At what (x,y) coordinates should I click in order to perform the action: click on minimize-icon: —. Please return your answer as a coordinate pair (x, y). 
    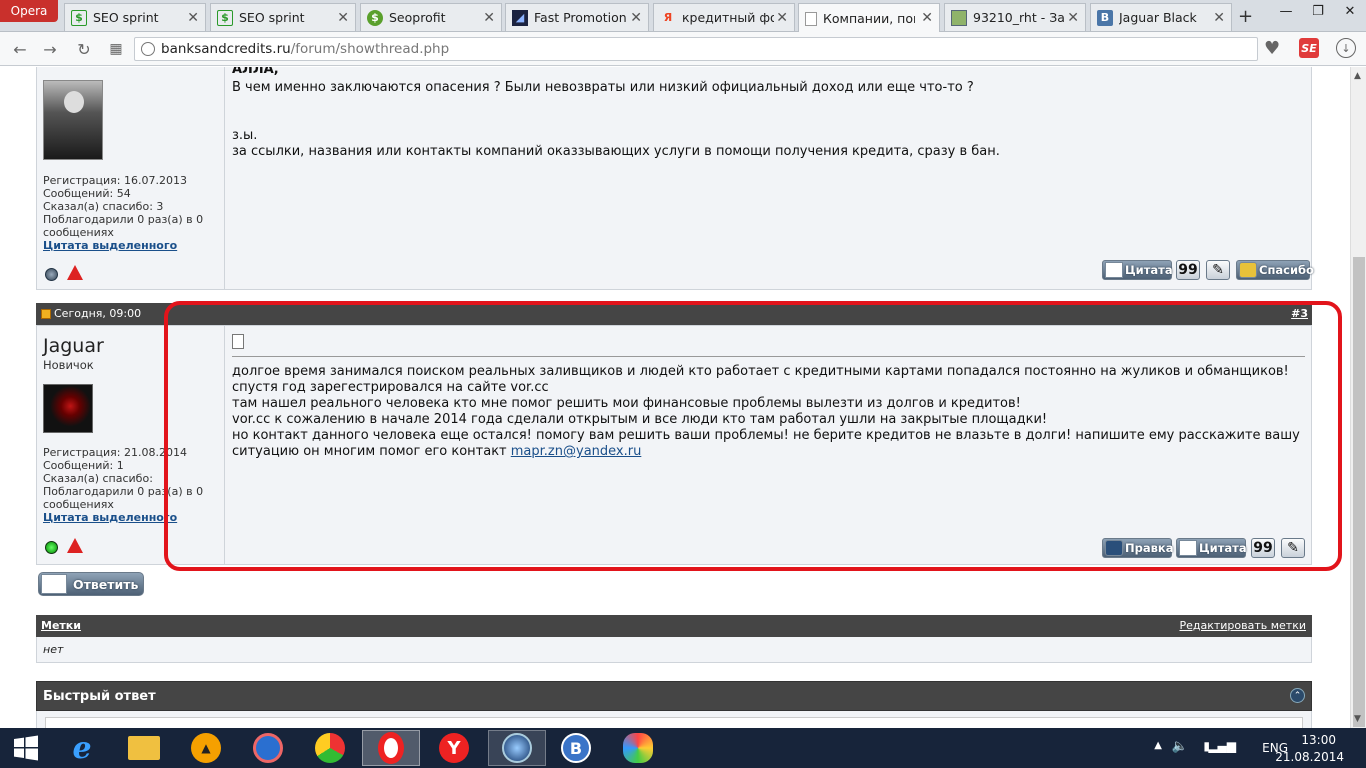
    Looking at the image, I should click on (1286, 11).